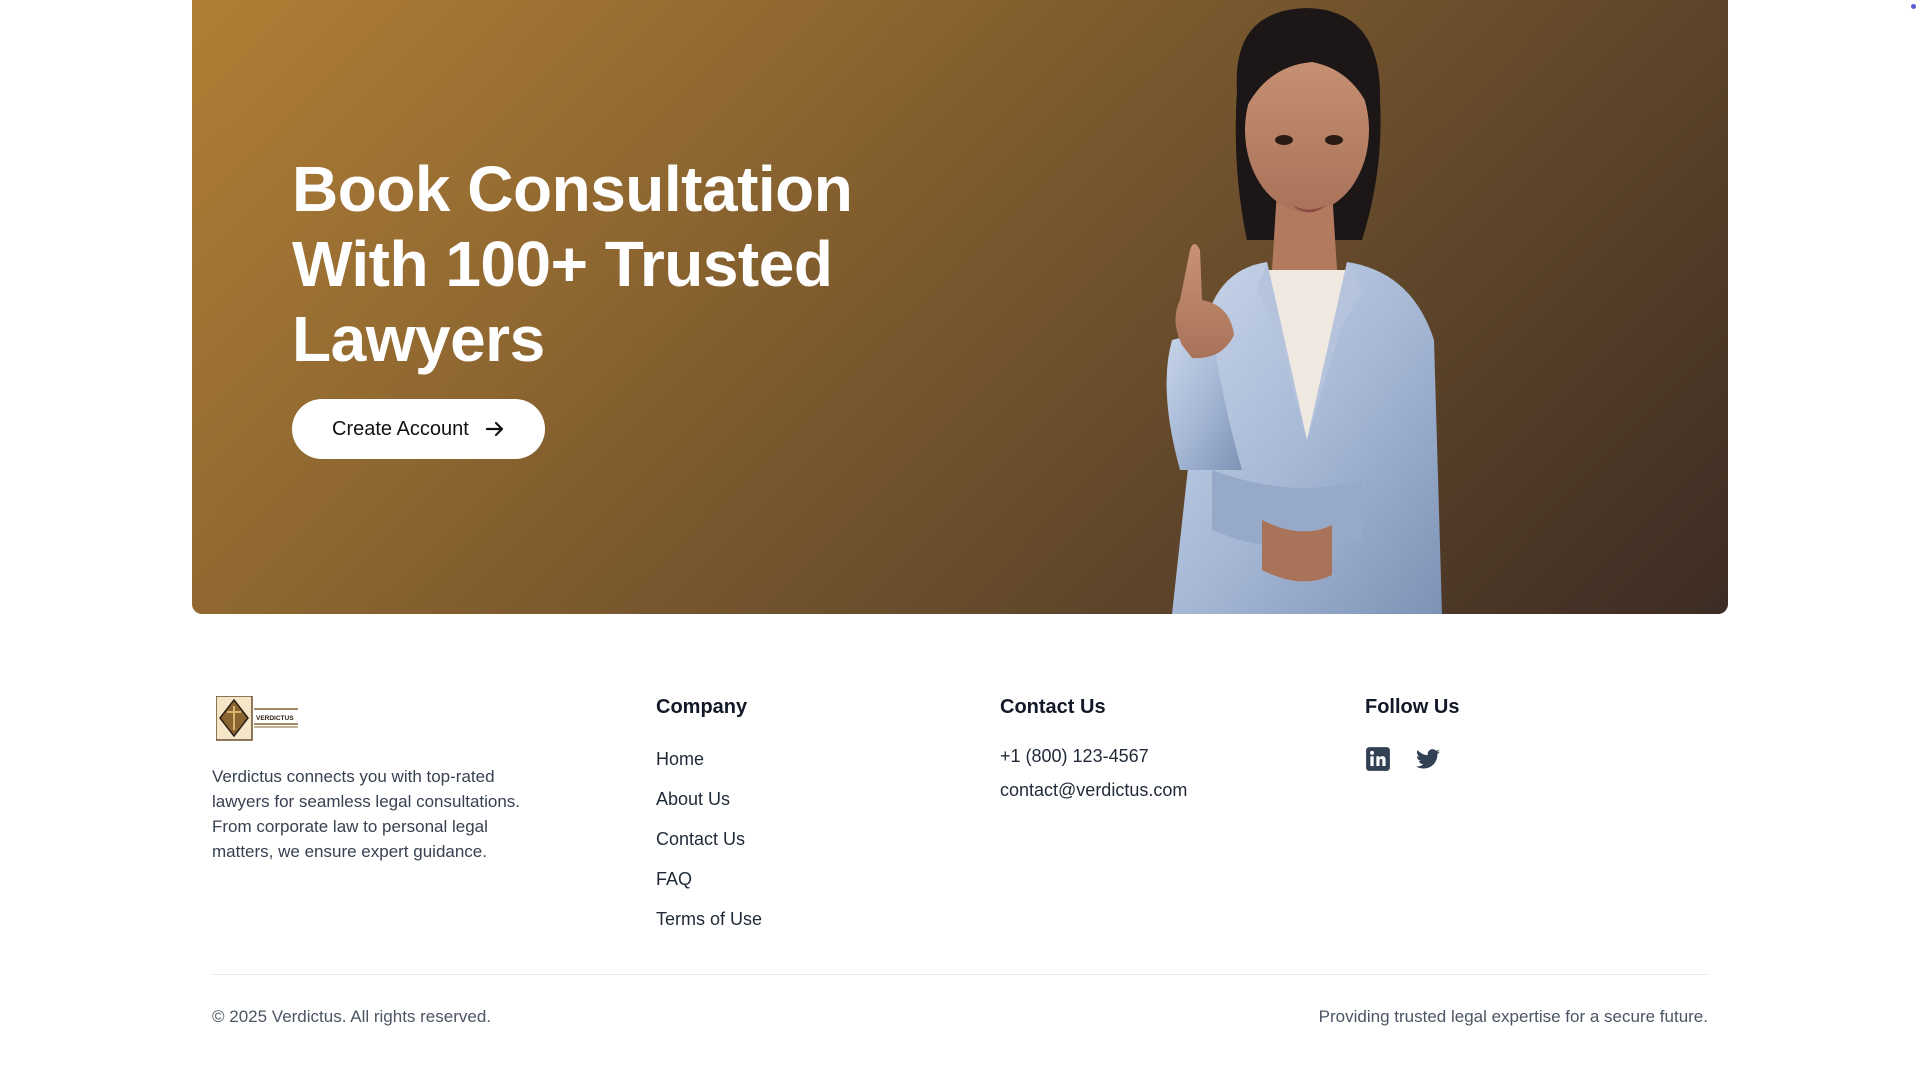 This screenshot has width=1920, height=1080. Describe the element at coordinates (494, 429) in the screenshot. I see `arrow-right-icon` at that location.